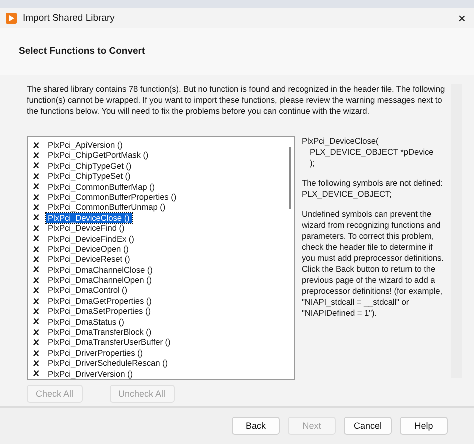 The height and width of the screenshot is (444, 474). Describe the element at coordinates (100, 270) in the screenshot. I see `function-item: PlxPci_DmaChannelClose ()` at that location.